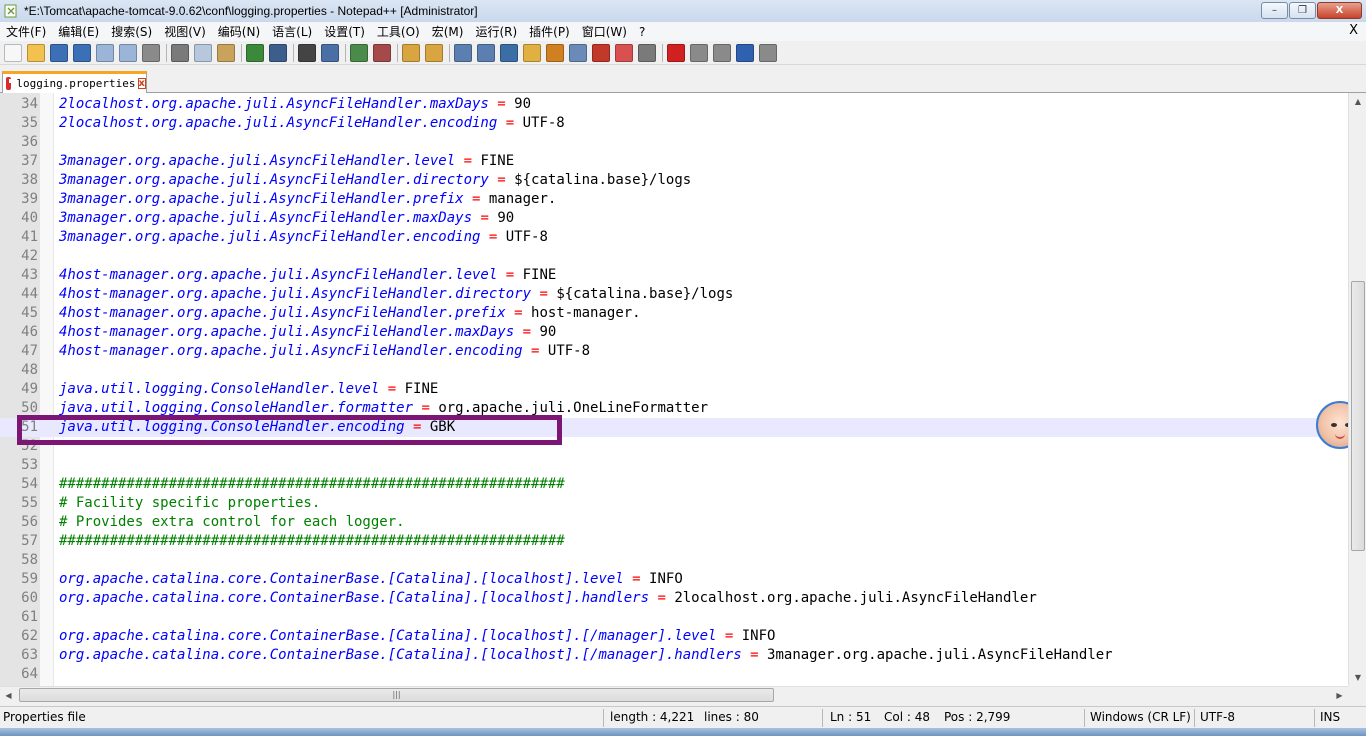  I want to click on undo-icon, so click(255, 52).